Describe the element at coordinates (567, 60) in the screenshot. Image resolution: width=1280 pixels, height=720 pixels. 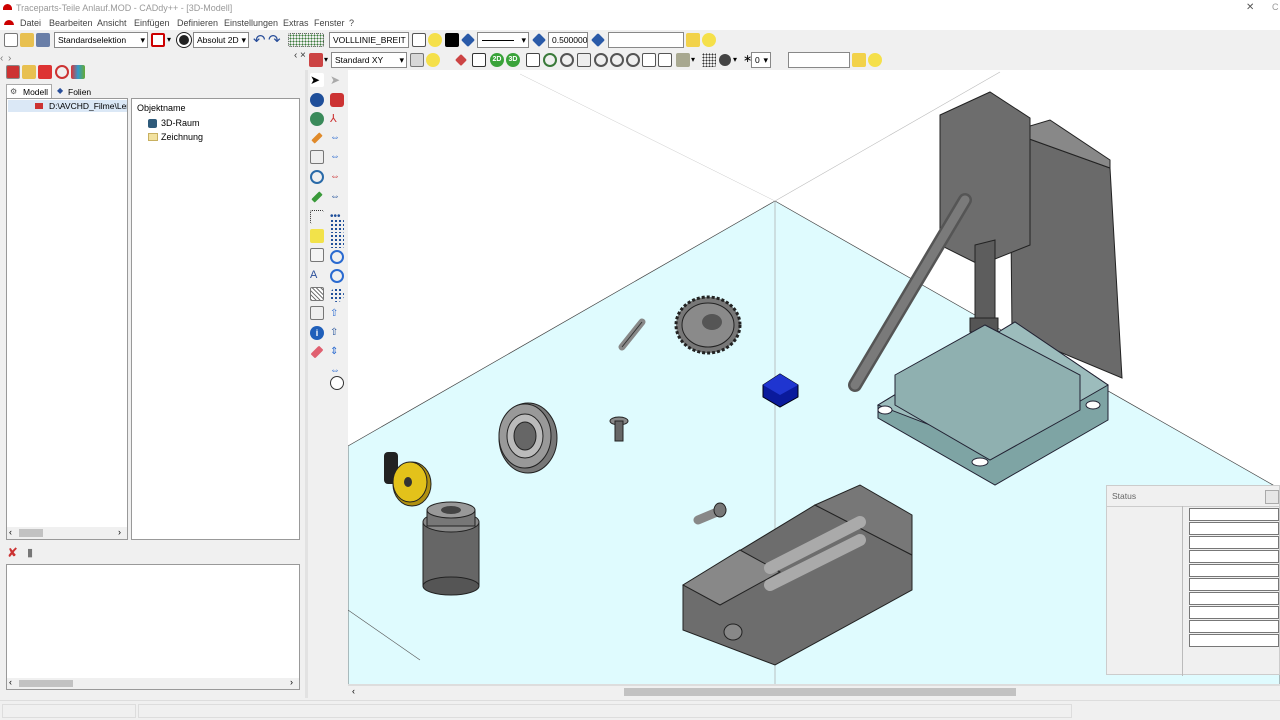
I see `zoom-window-icon` at that location.